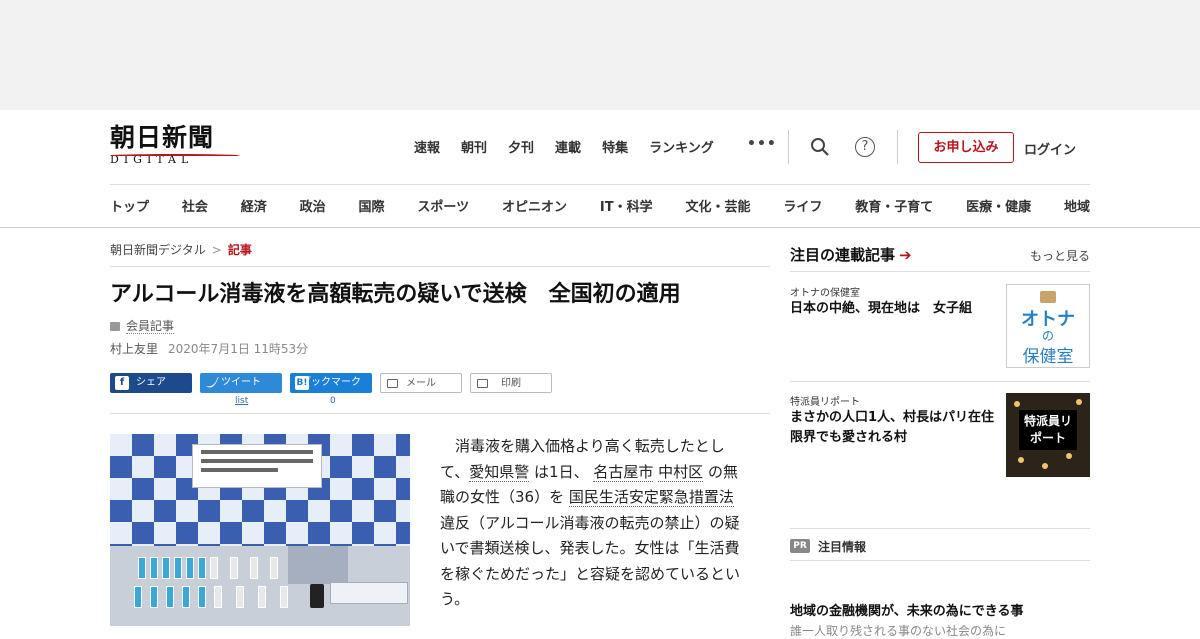 This screenshot has height=639, width=1200. What do you see at coordinates (681, 146) in the screenshot?
I see `topnav-item-ranking: ランキング` at bounding box center [681, 146].